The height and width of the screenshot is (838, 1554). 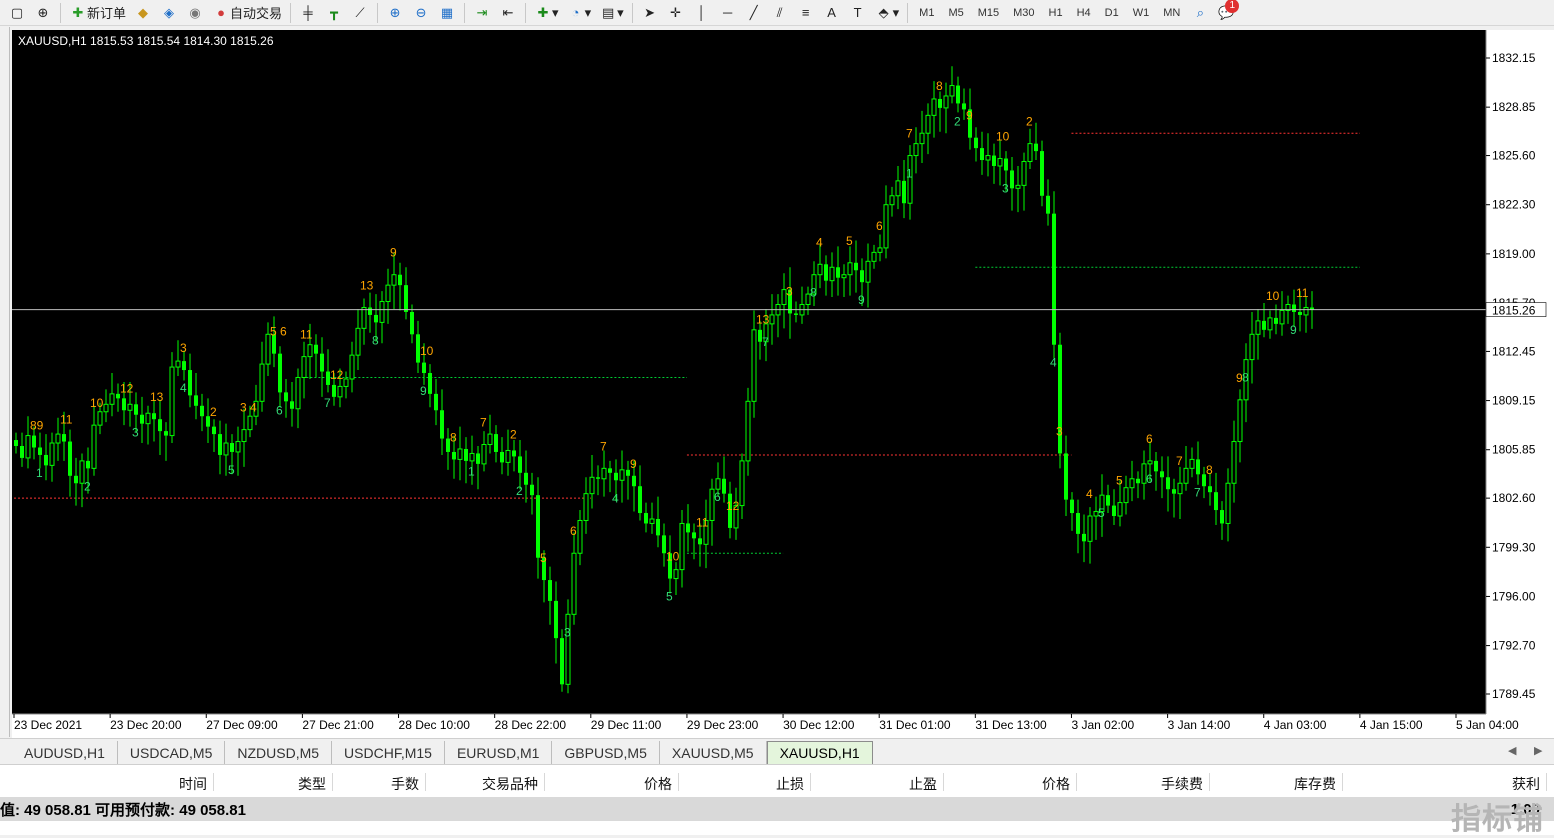 I want to click on indicators-icon: ✚ ▾, so click(x=546, y=13).